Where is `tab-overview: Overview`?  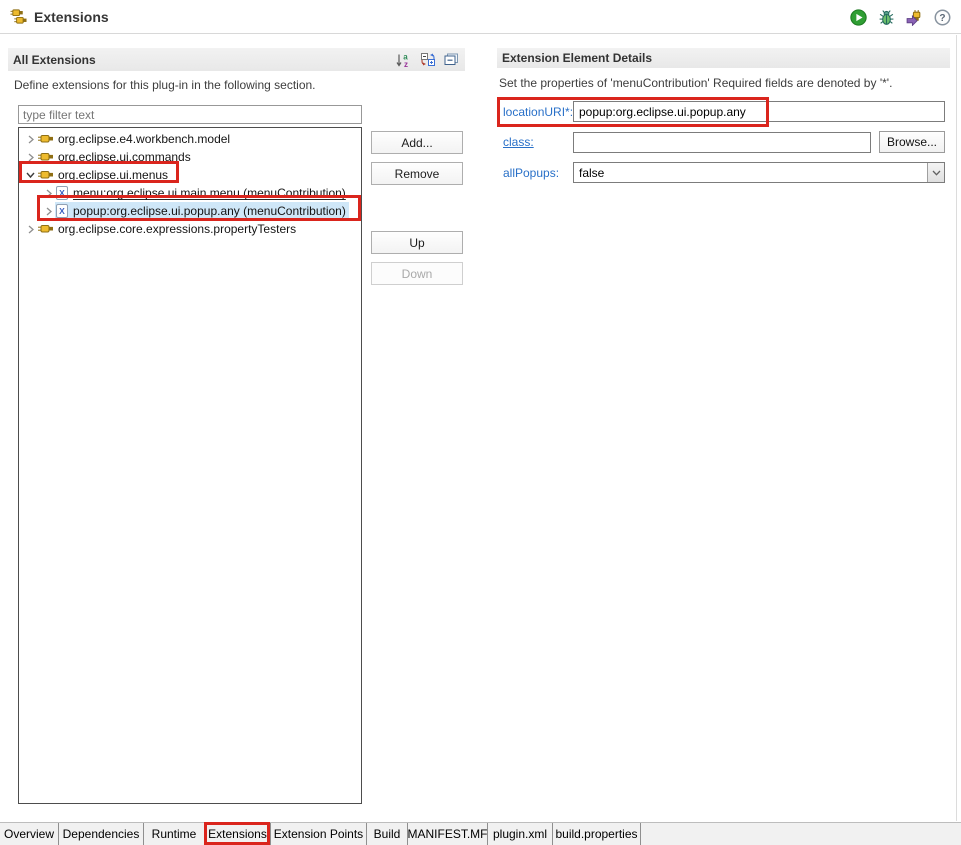 tab-overview: Overview is located at coordinates (29, 834).